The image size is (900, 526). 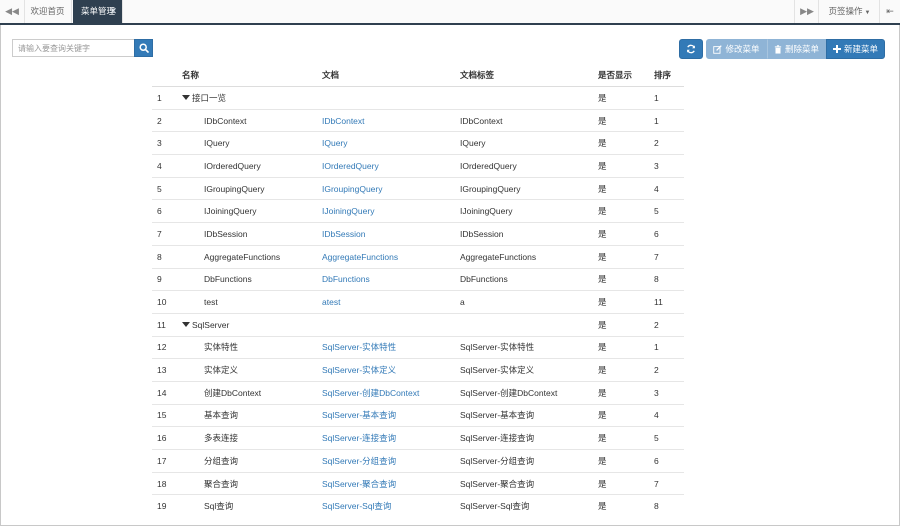 I want to click on row-doc: SqlServer-实体定义, so click(x=391, y=370).